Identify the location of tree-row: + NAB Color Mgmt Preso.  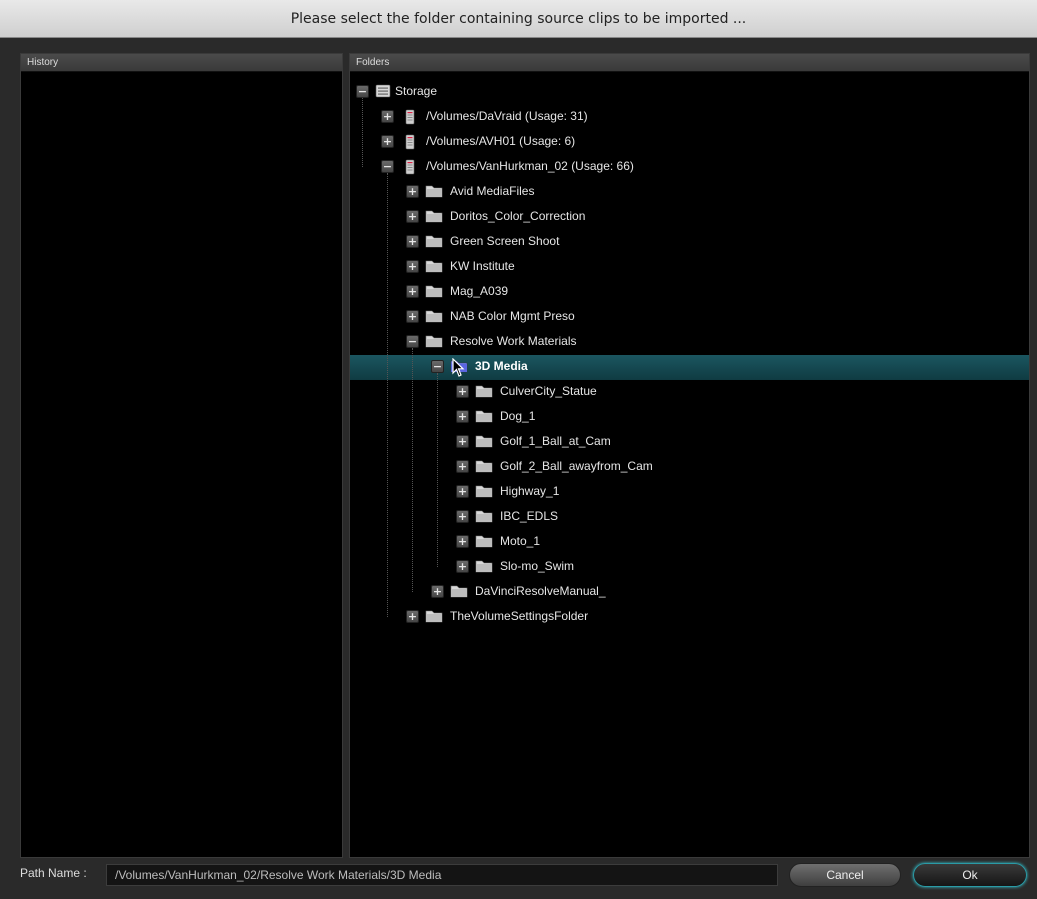
(689, 317).